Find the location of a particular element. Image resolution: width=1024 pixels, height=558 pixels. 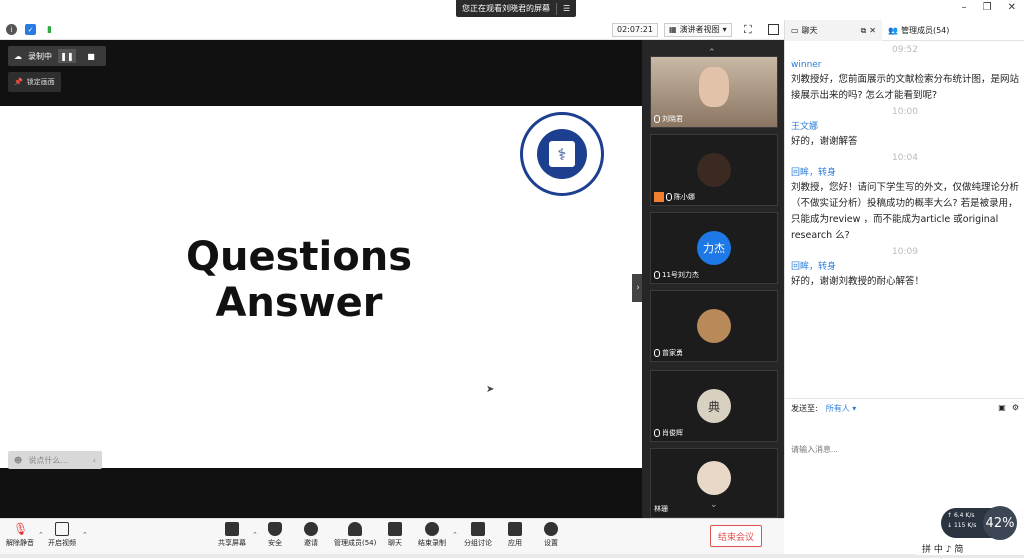

pause-recording-button: ❚❚ is located at coordinates (67, 56).